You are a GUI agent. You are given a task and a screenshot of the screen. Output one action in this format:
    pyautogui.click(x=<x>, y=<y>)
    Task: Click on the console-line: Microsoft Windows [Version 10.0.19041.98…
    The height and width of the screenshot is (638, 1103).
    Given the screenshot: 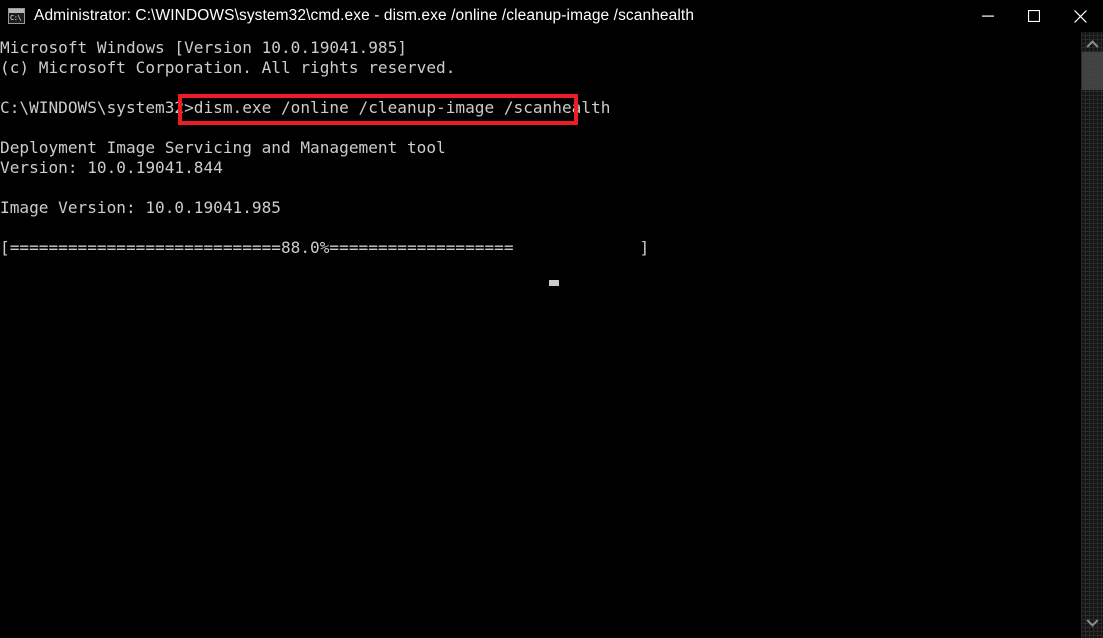 What is the action you would take?
    pyautogui.click(x=203, y=47)
    